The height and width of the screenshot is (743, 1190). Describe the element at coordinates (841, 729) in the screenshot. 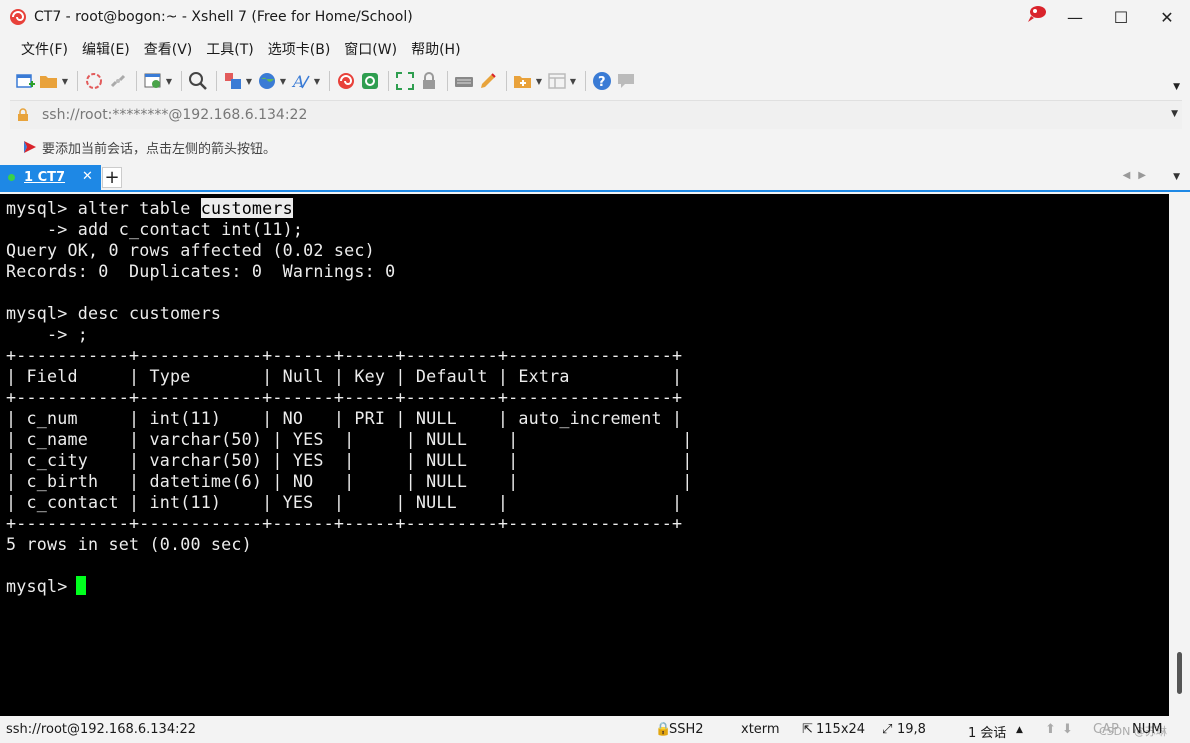

I see `status-size: 115x24` at that location.